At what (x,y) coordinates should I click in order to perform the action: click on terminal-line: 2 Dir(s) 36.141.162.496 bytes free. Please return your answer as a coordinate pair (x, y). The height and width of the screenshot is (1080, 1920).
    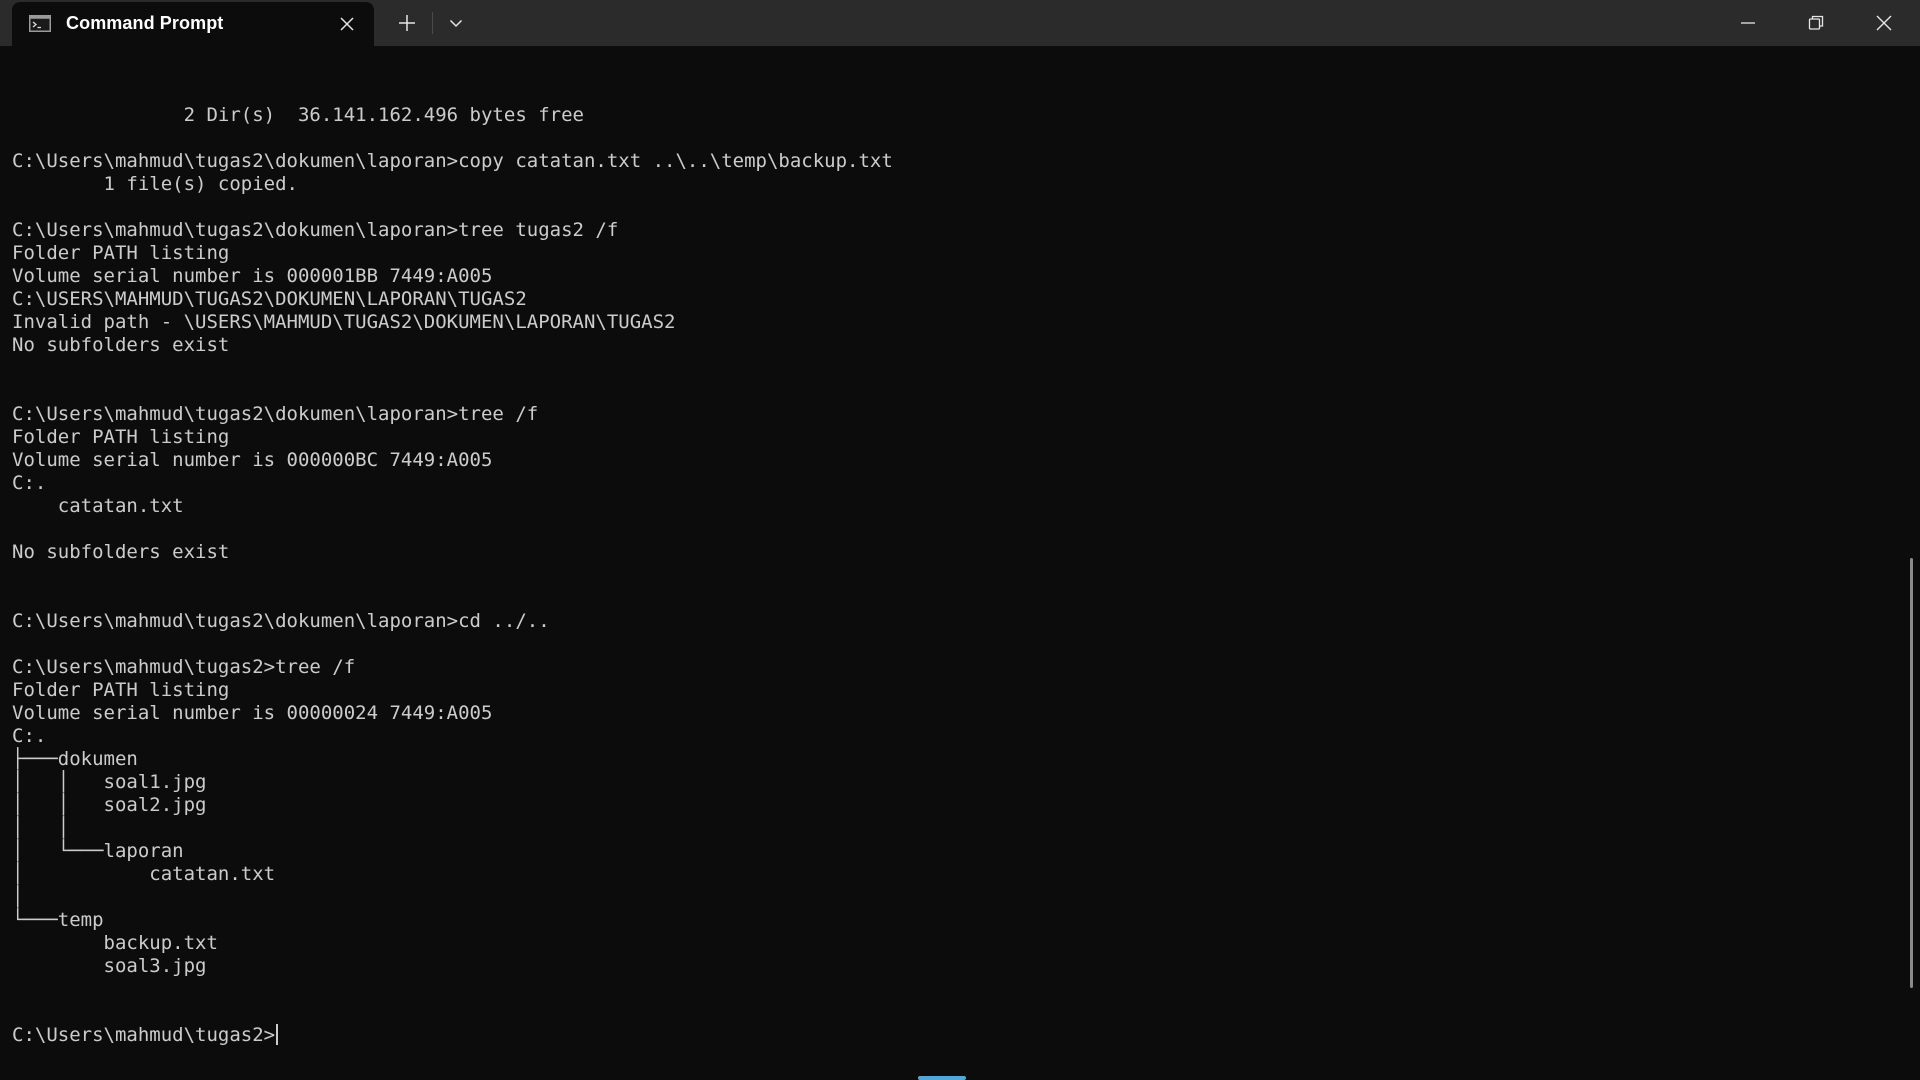
    Looking at the image, I should click on (298, 115).